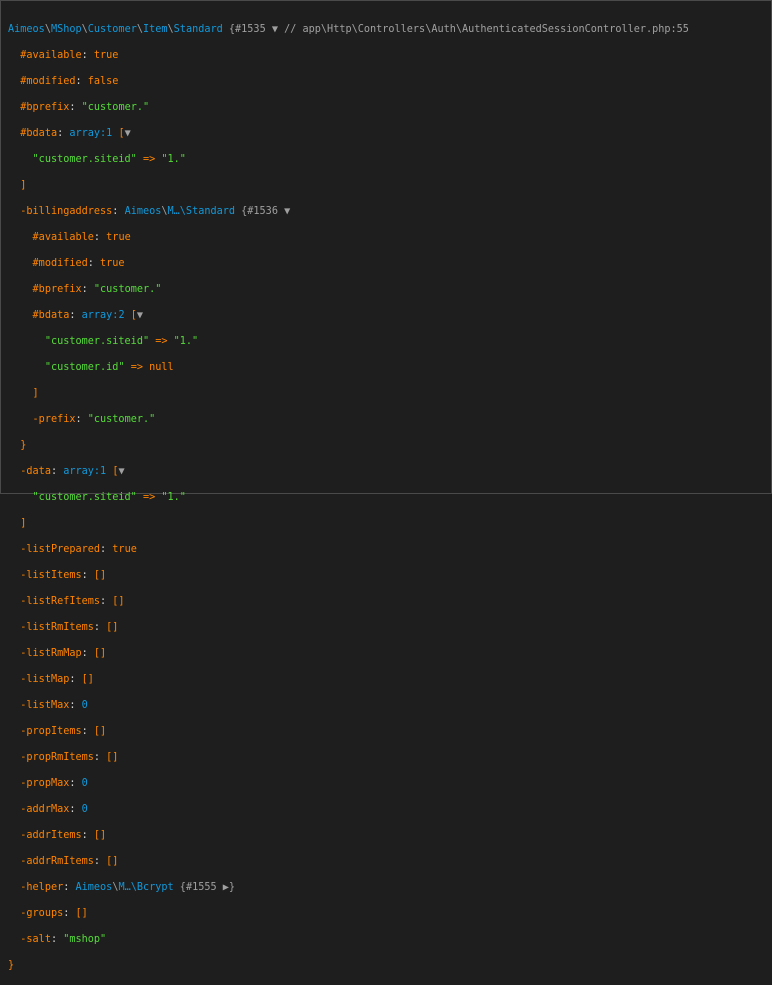 This screenshot has height=985, width=772. I want to click on prop-propItems: -propItems: [], so click(63, 731).